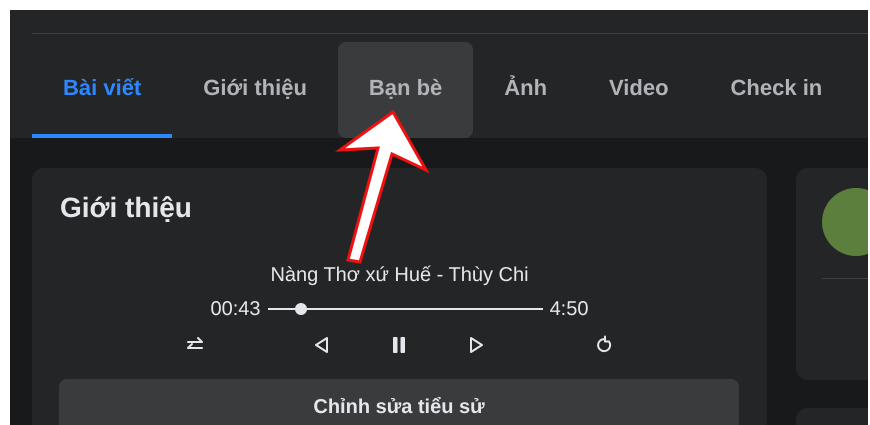 Image resolution: width=870 pixels, height=425 pixels. What do you see at coordinates (604, 345) in the screenshot?
I see `repeat-icon` at bounding box center [604, 345].